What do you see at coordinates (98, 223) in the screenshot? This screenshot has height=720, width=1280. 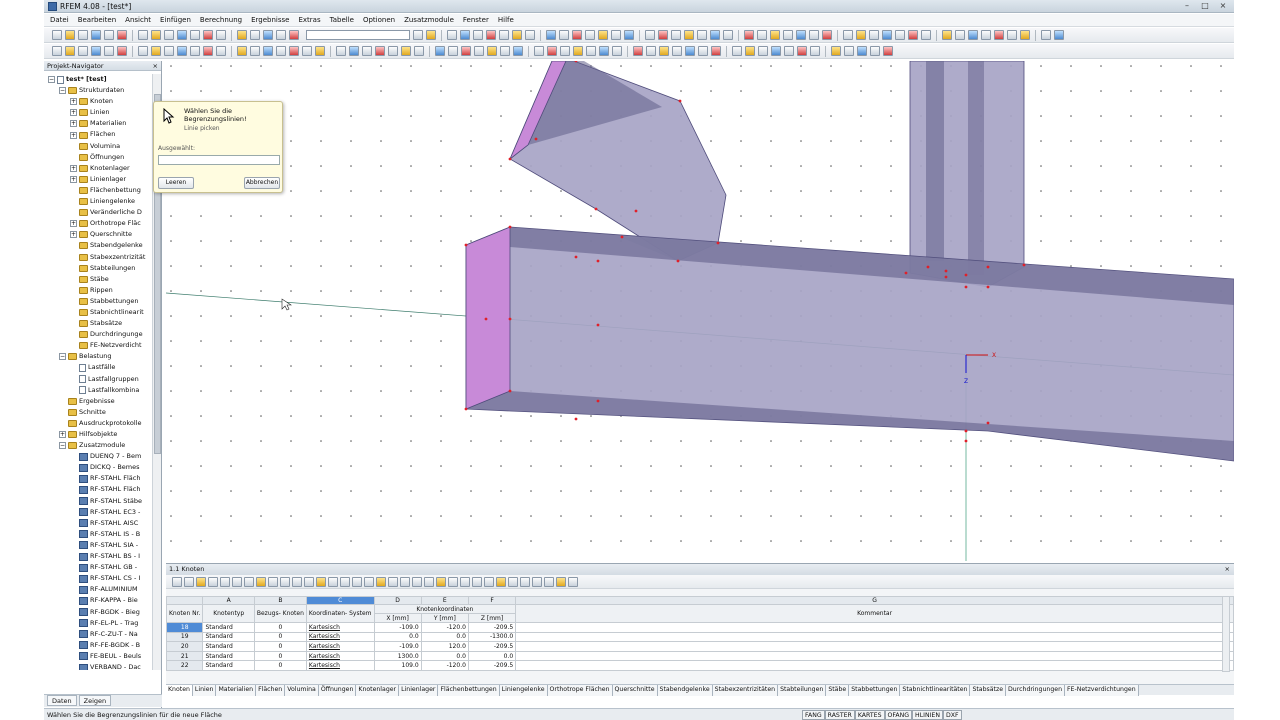 I see `tree-item: + Orthotrope Fläc` at bounding box center [98, 223].